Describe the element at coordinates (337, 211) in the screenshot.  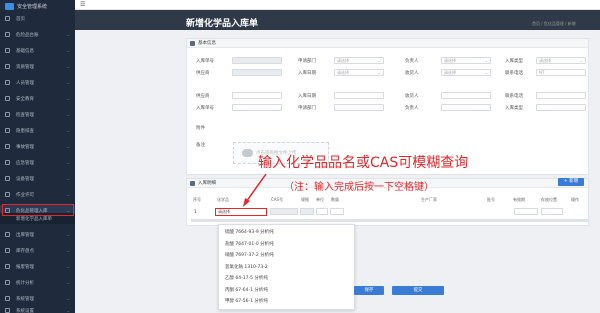
I see `qty-cell` at that location.